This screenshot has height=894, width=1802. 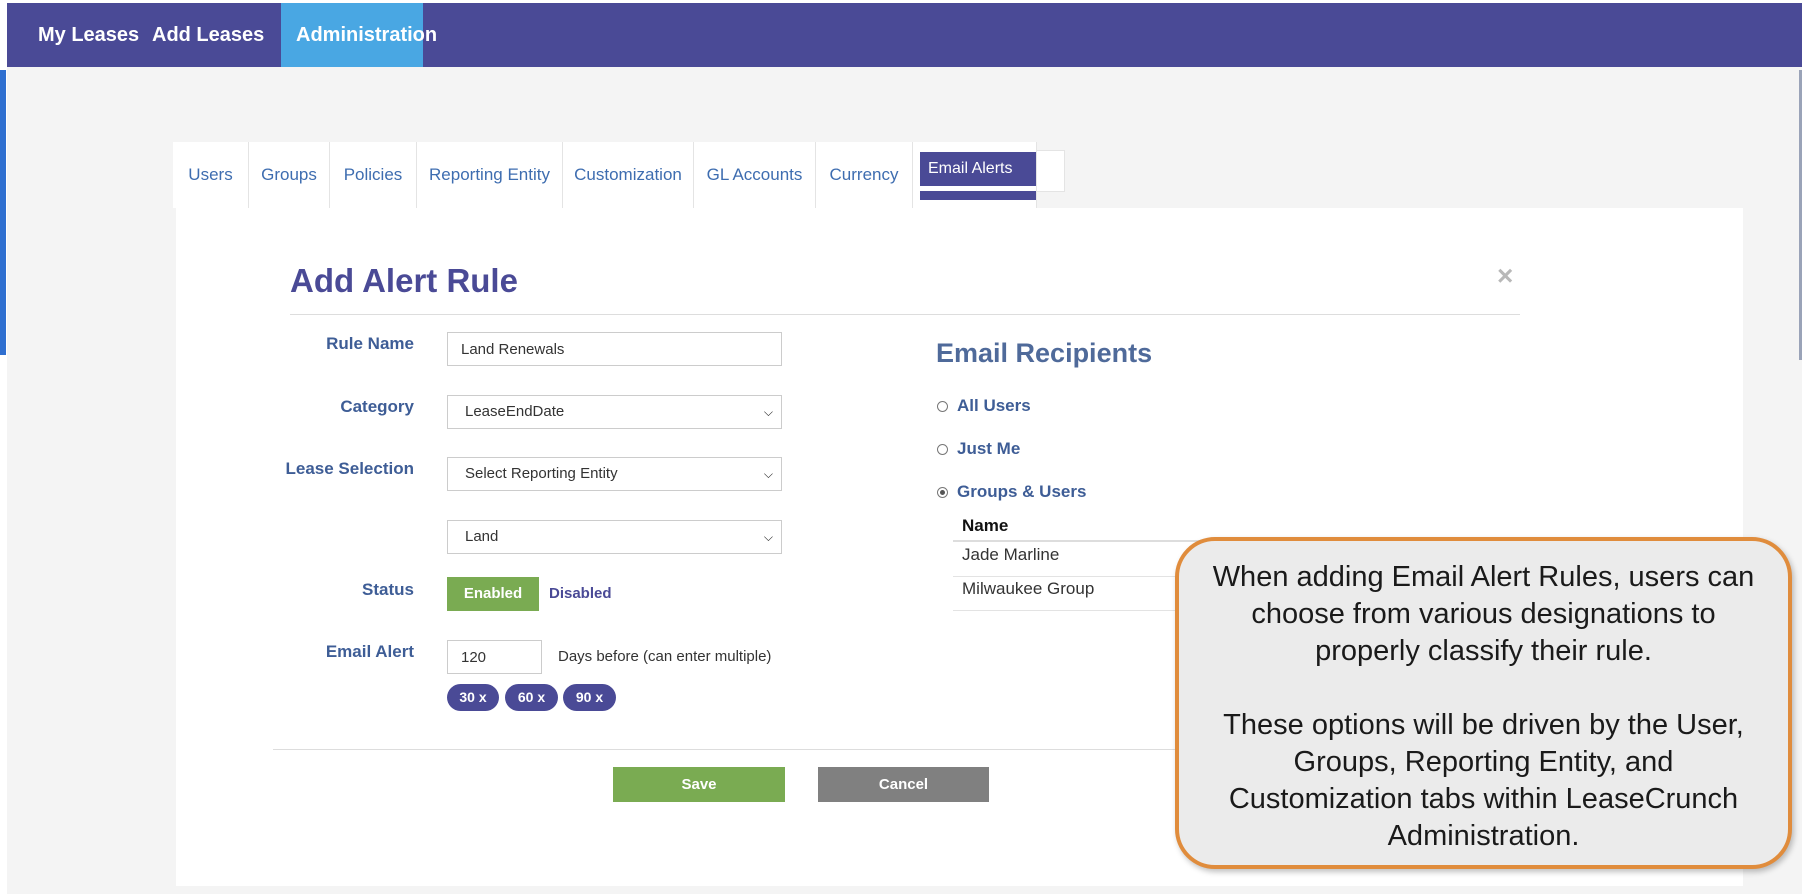 What do you see at coordinates (942, 492) in the screenshot?
I see `radio-circle-checked` at bounding box center [942, 492].